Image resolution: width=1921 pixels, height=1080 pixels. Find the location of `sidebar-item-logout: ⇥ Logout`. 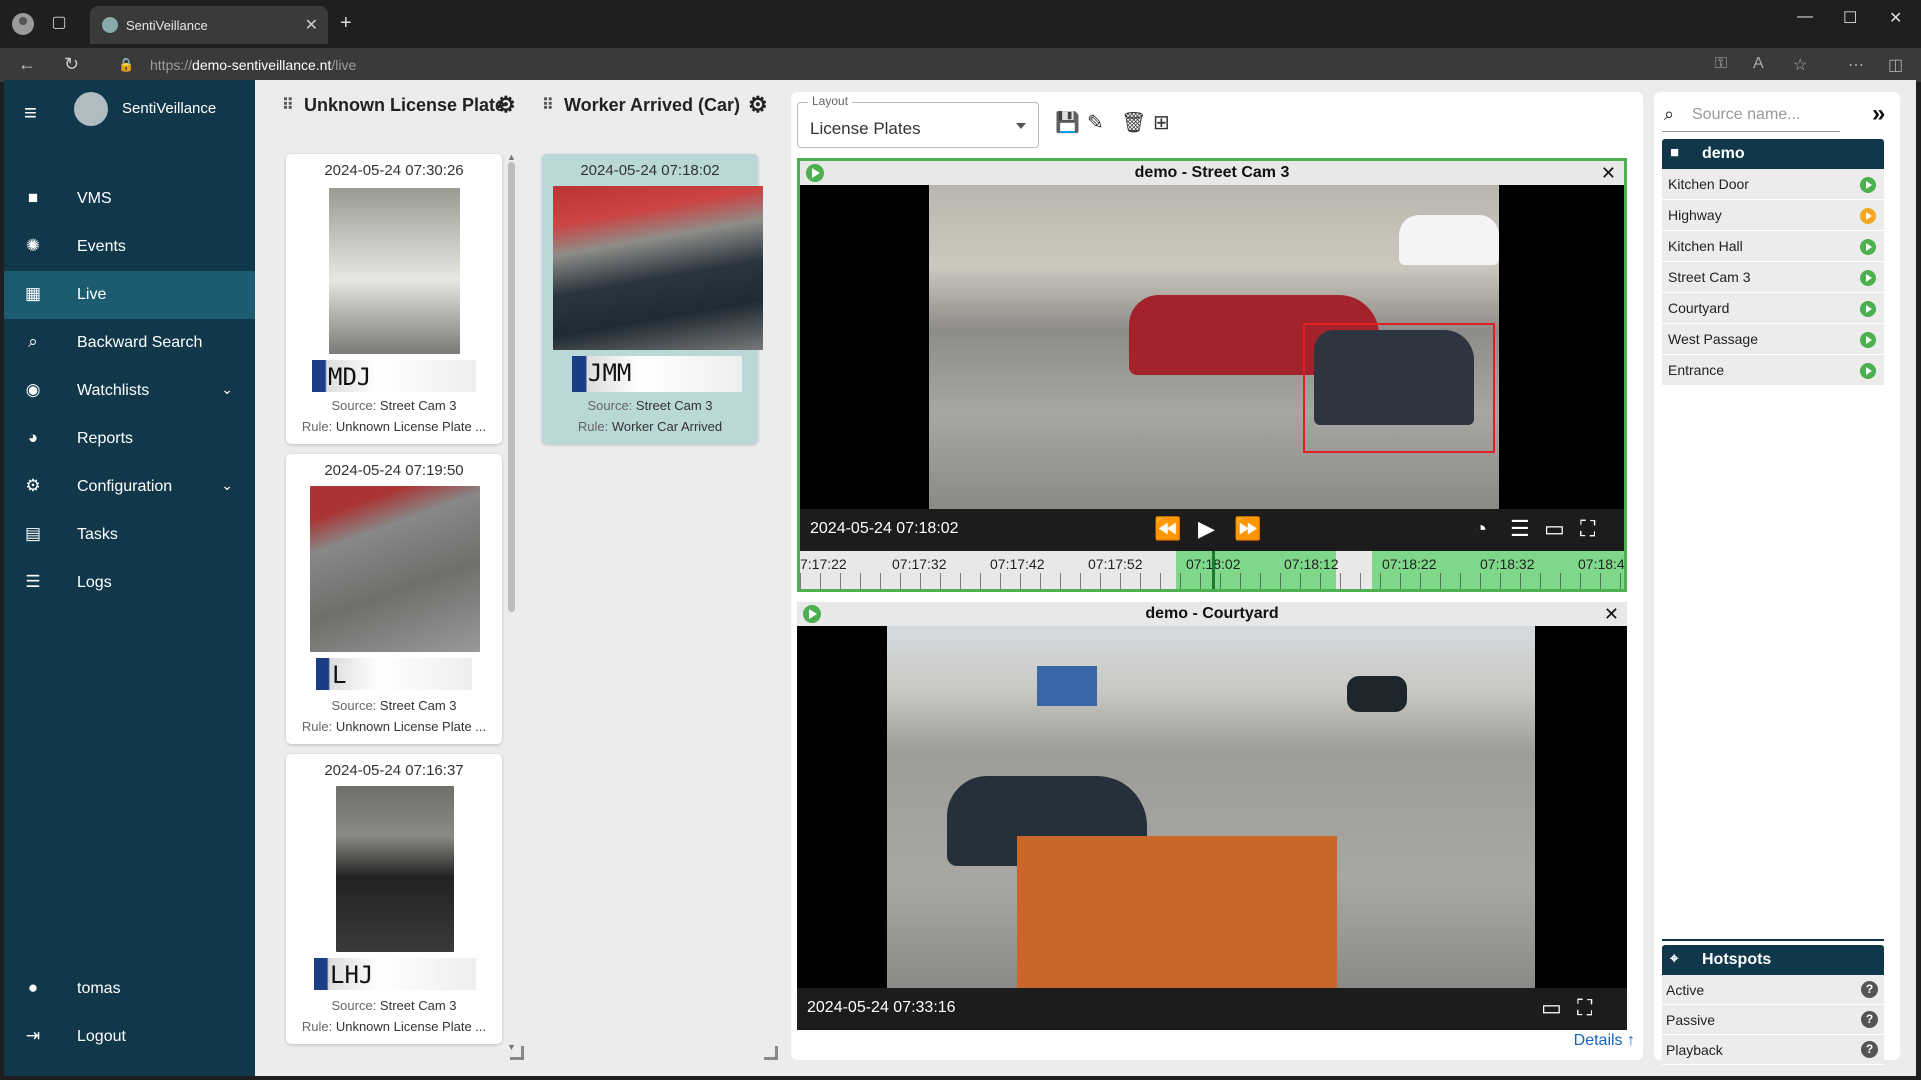

sidebar-item-logout: ⇥ Logout is located at coordinates (129, 1037).